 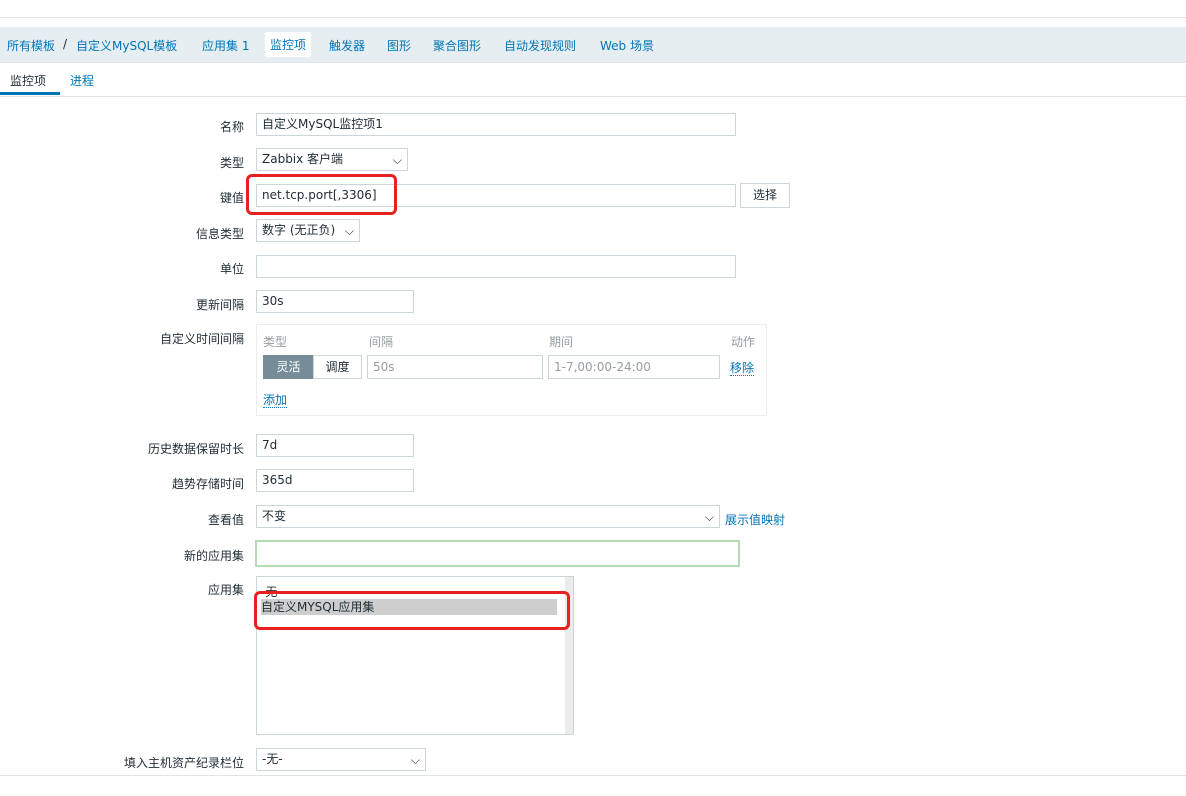 What do you see at coordinates (347, 45) in the screenshot?
I see `nav-triggers: 触发器` at bounding box center [347, 45].